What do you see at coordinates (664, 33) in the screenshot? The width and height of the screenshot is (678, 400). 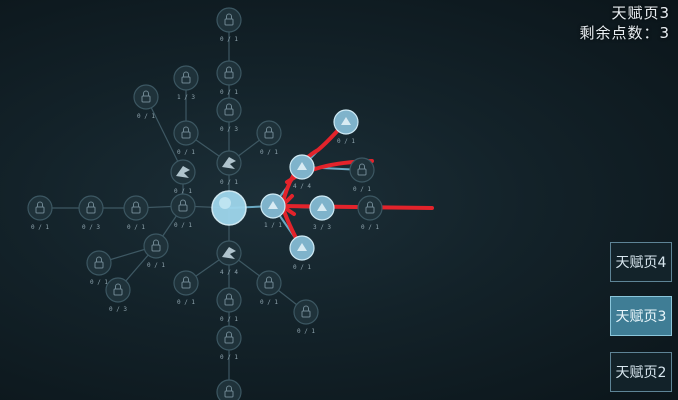 I see `remaining-points-value: 3` at bounding box center [664, 33].